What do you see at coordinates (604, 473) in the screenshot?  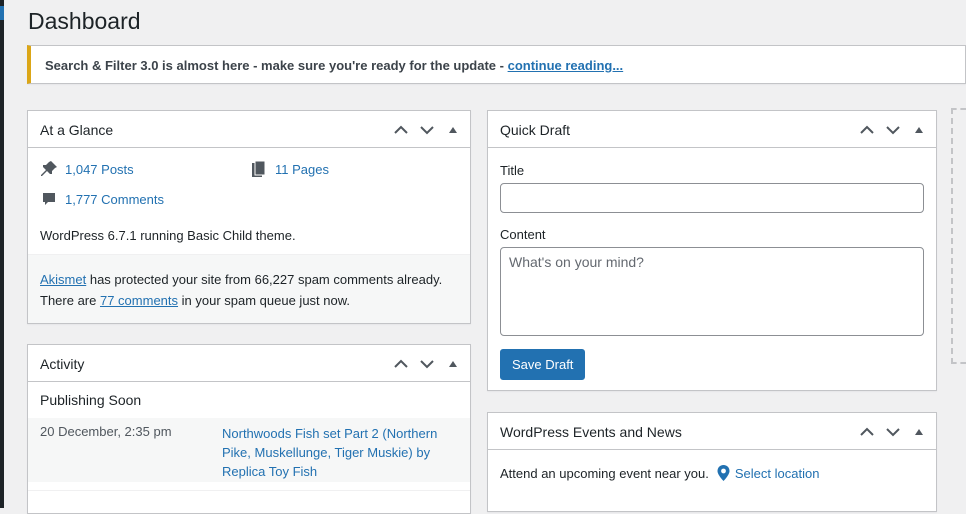 I see `attend-text: Attend an upcoming event near you.` at bounding box center [604, 473].